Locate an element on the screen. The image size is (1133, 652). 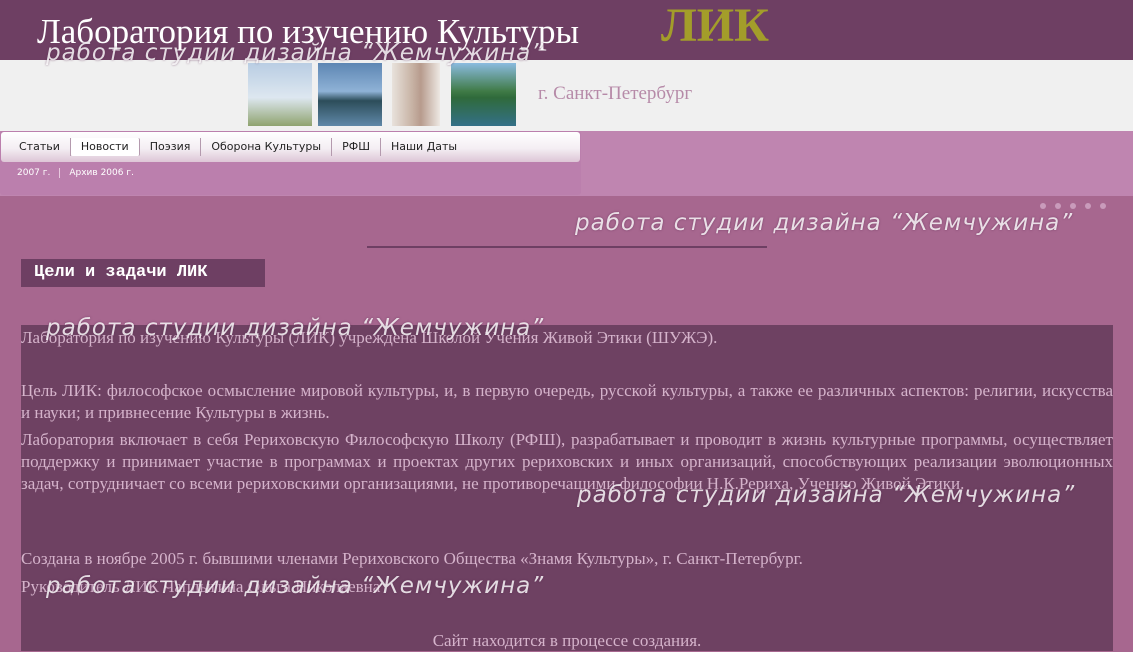
menu-item-rfsh: РФШ is located at coordinates (356, 147).